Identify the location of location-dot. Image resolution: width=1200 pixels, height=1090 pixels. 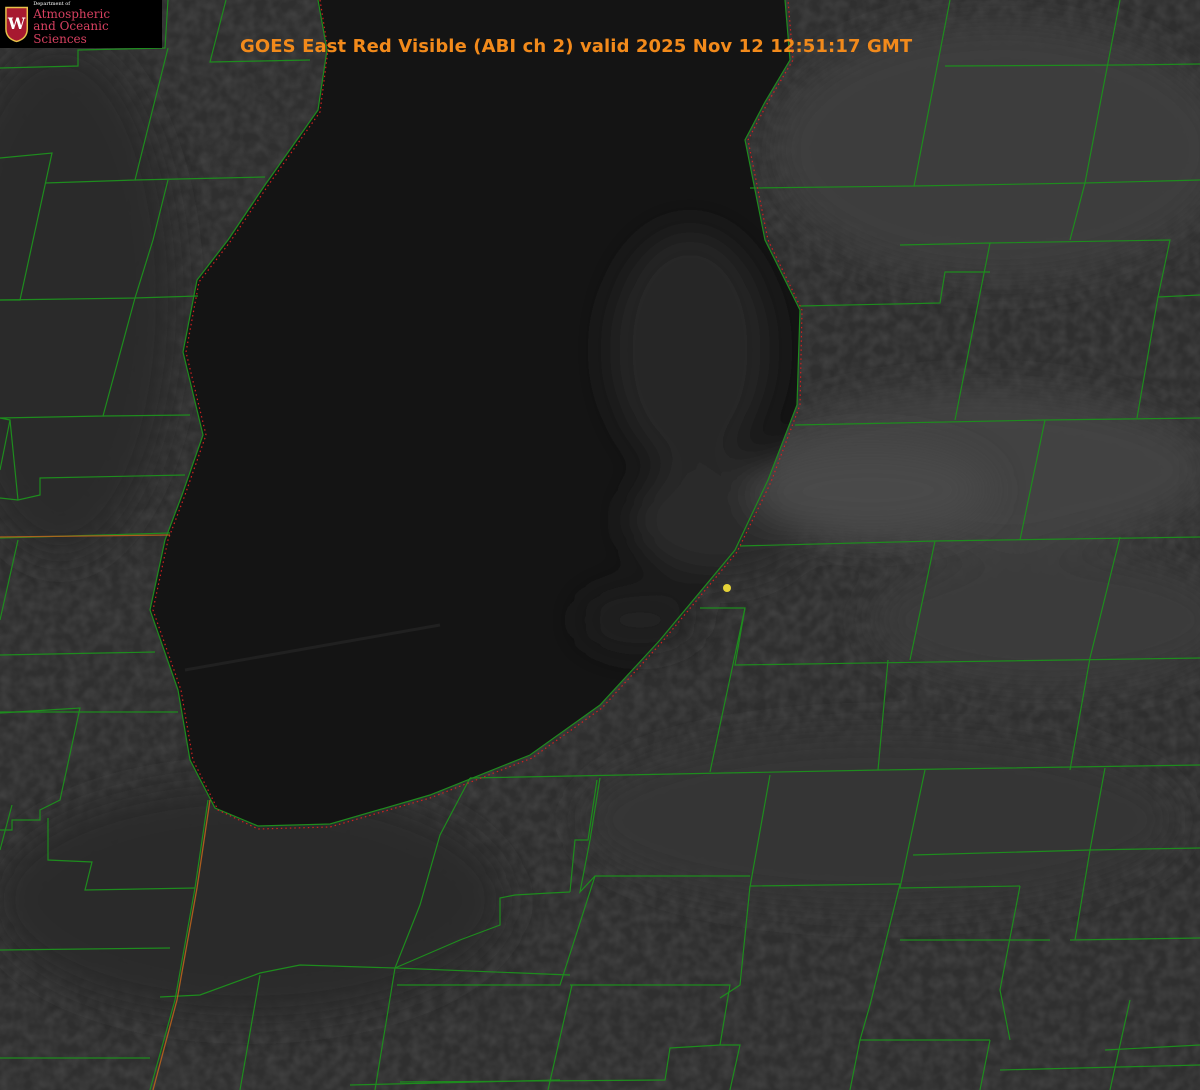
(727, 588).